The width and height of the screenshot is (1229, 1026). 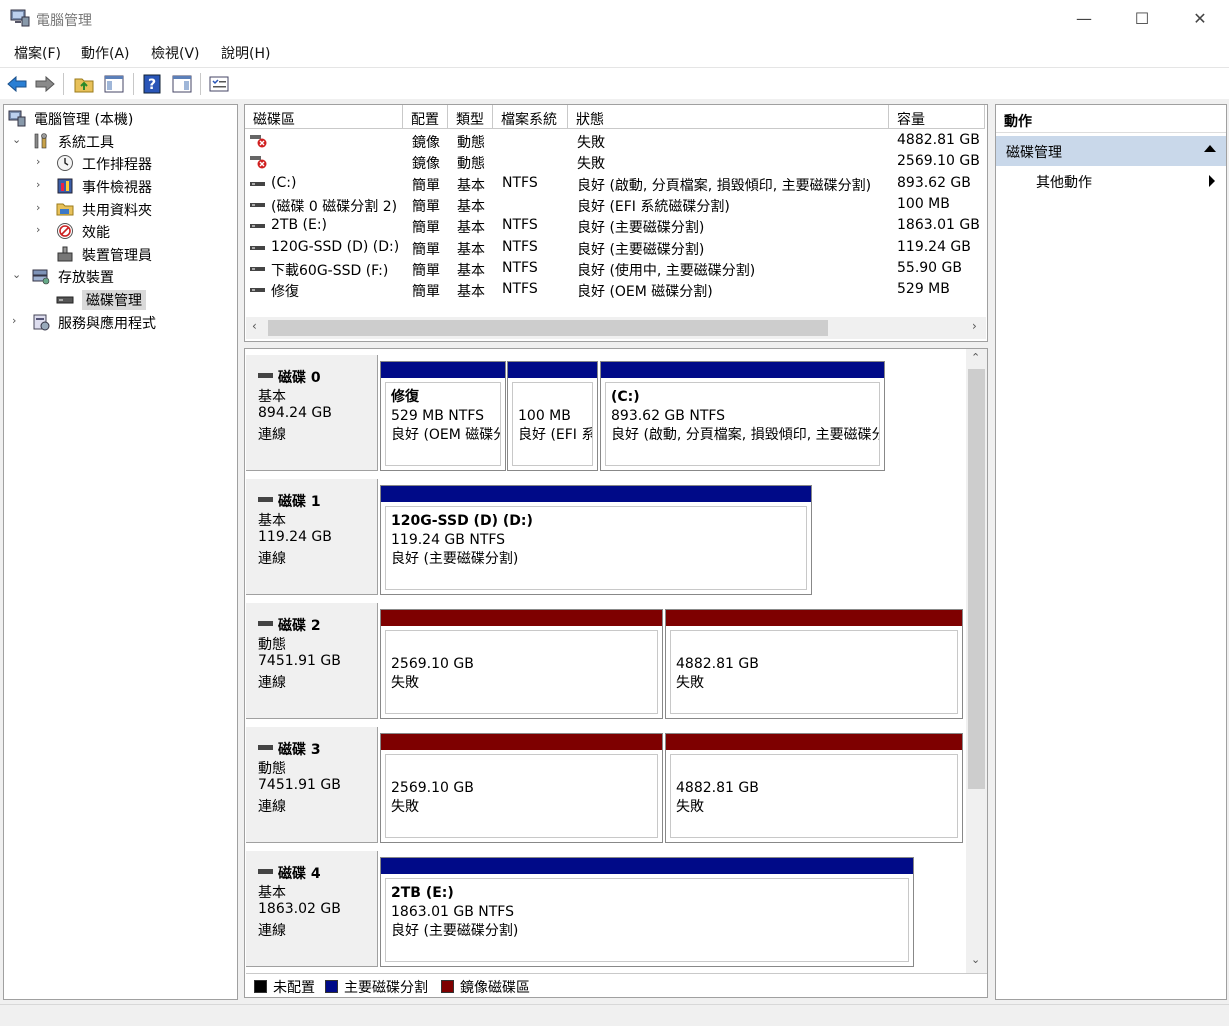 I want to click on show-hide-console-tree-icon, so click(x=114, y=84).